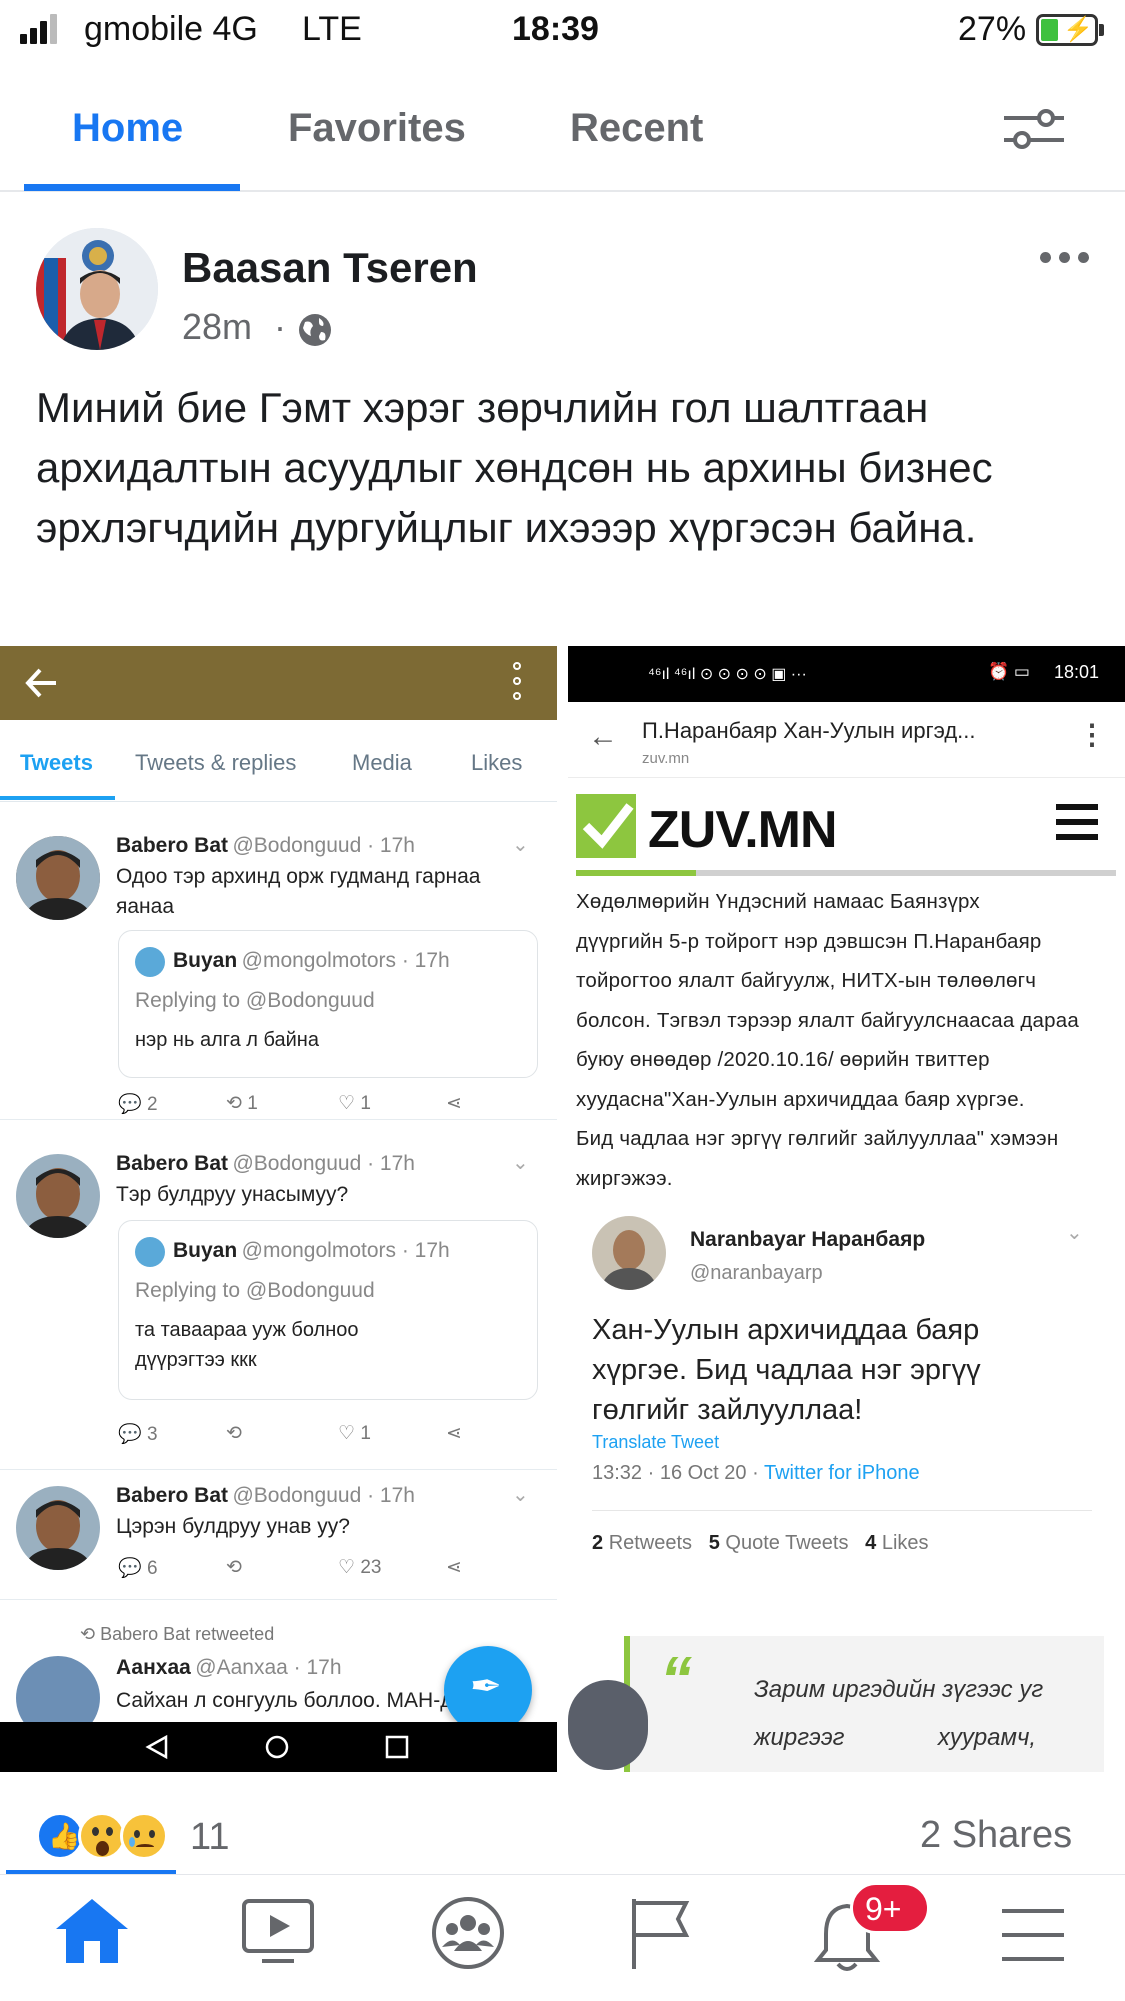 The height and width of the screenshot is (2001, 1125). What do you see at coordinates (488, 1690) in the screenshot?
I see `compose-tweet-button: ✒` at bounding box center [488, 1690].